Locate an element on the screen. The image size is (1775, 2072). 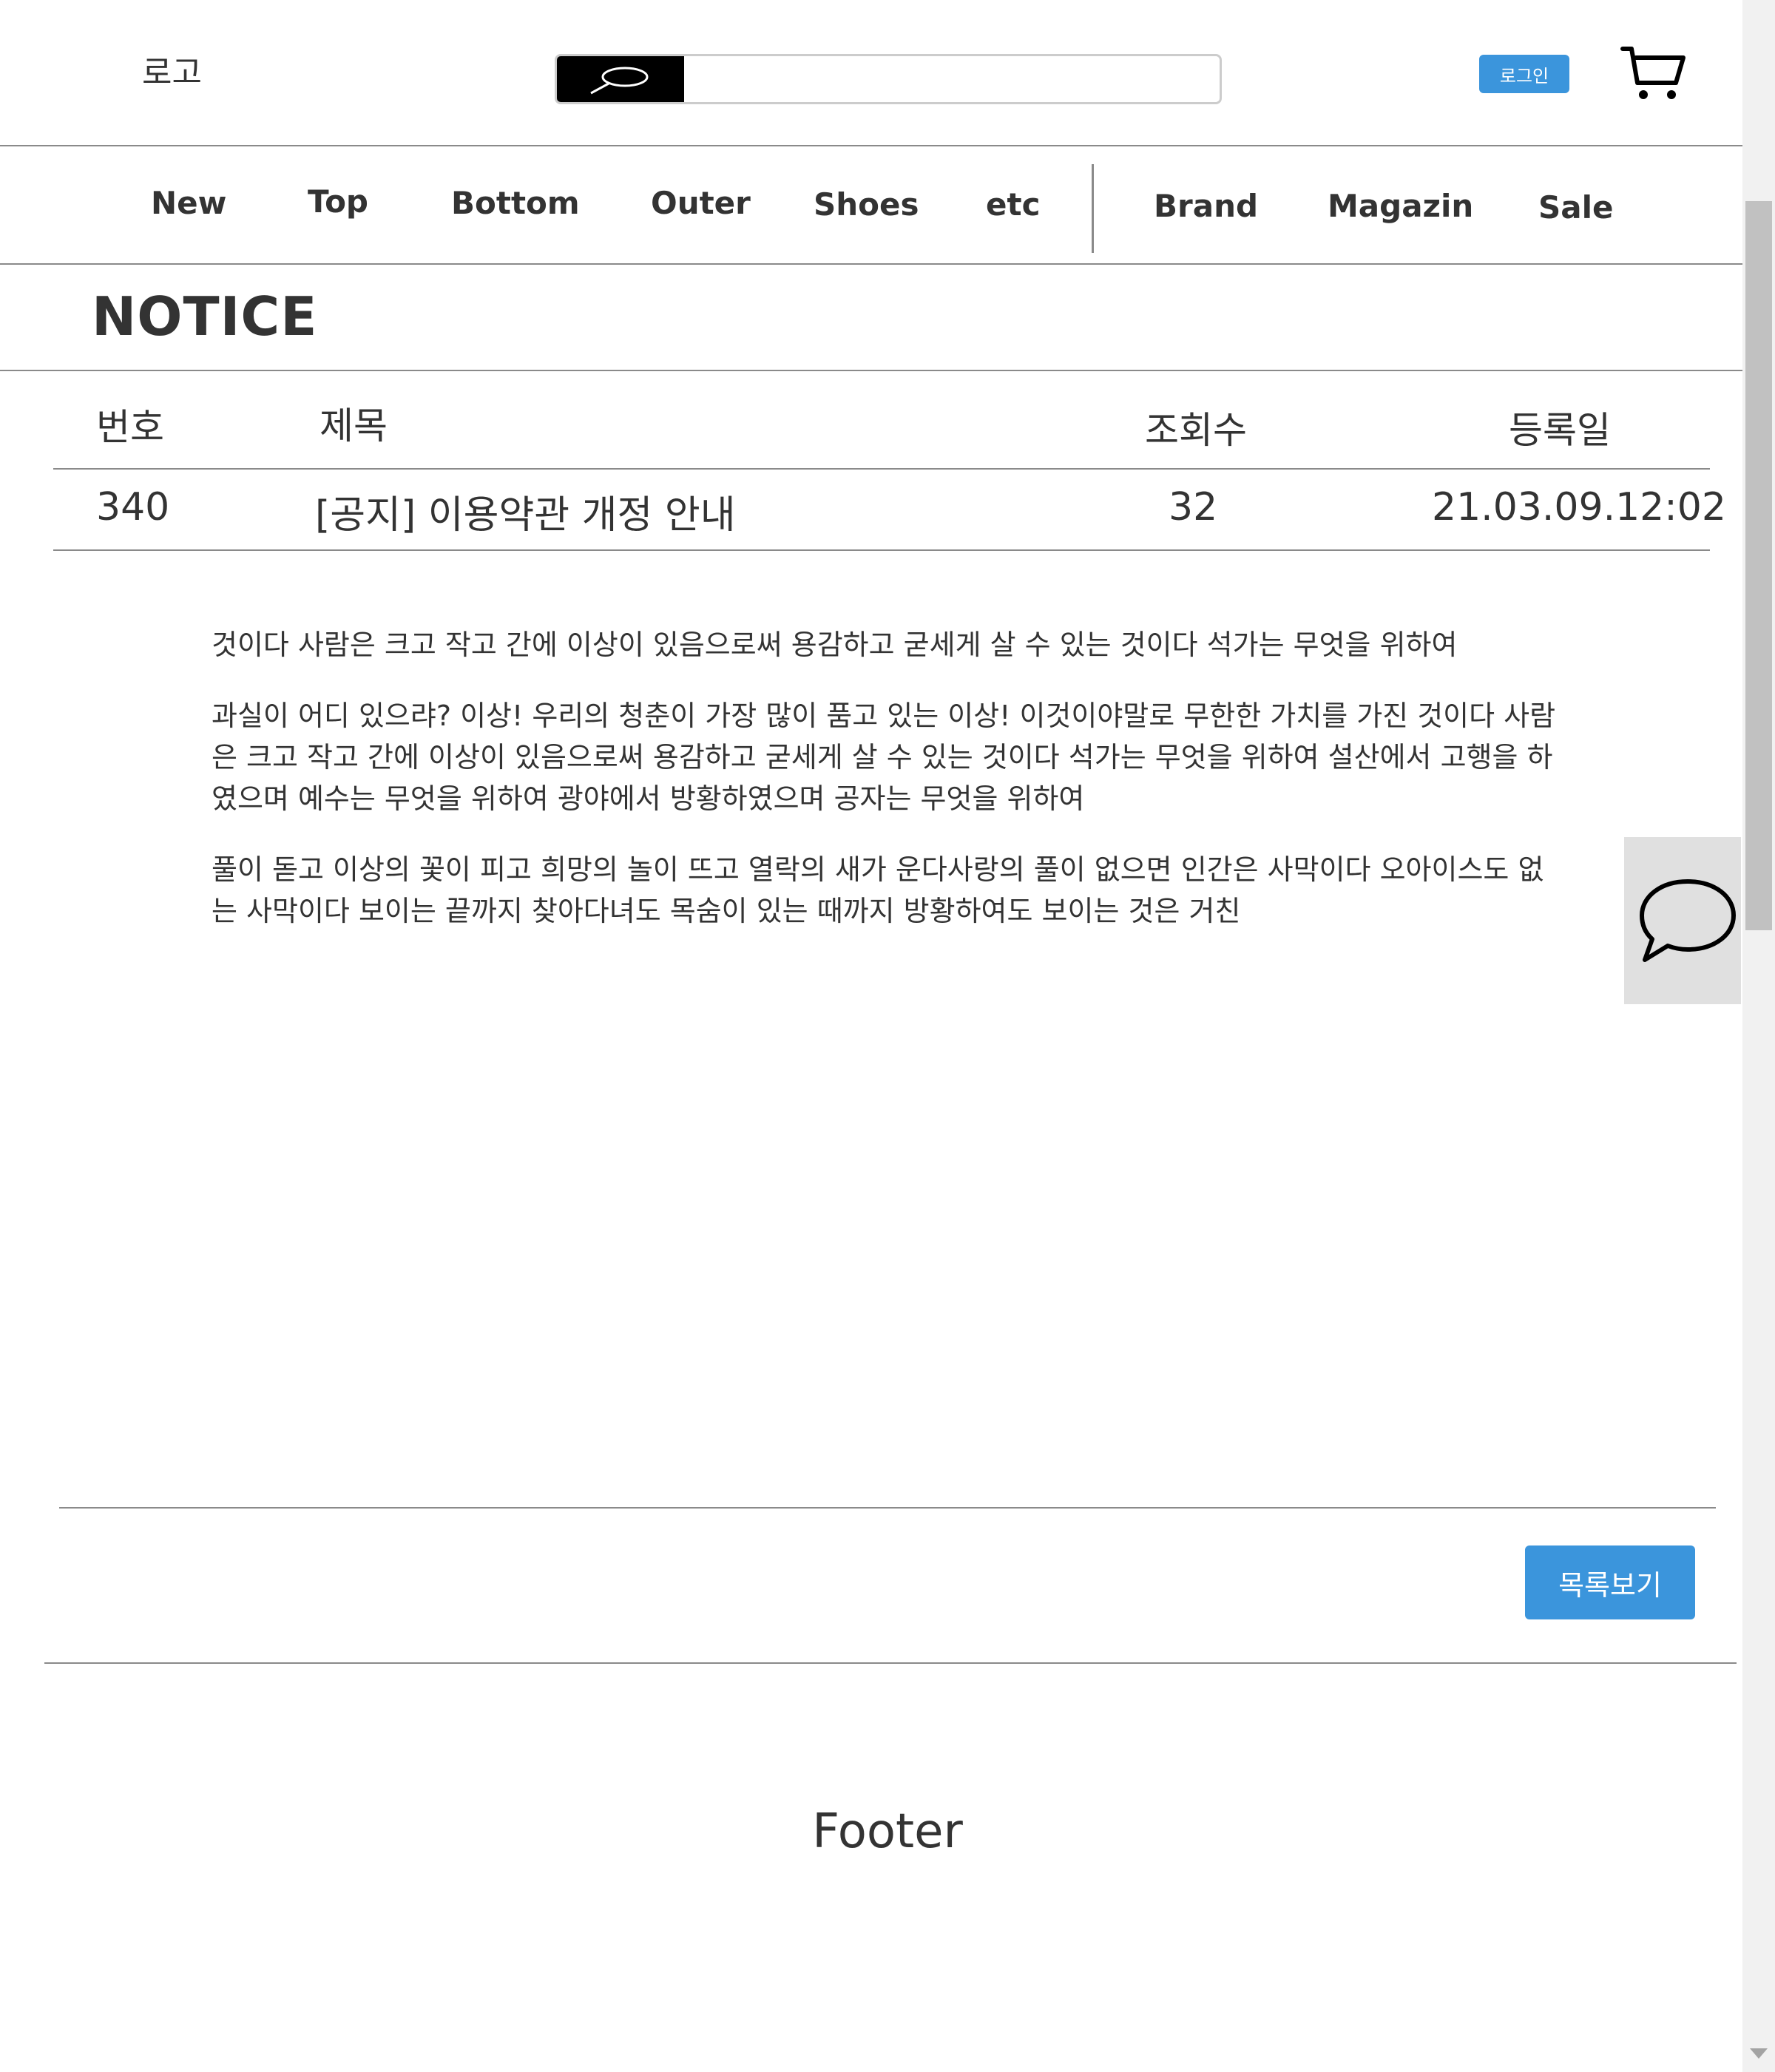
nav-outer: Outer is located at coordinates (701, 203).